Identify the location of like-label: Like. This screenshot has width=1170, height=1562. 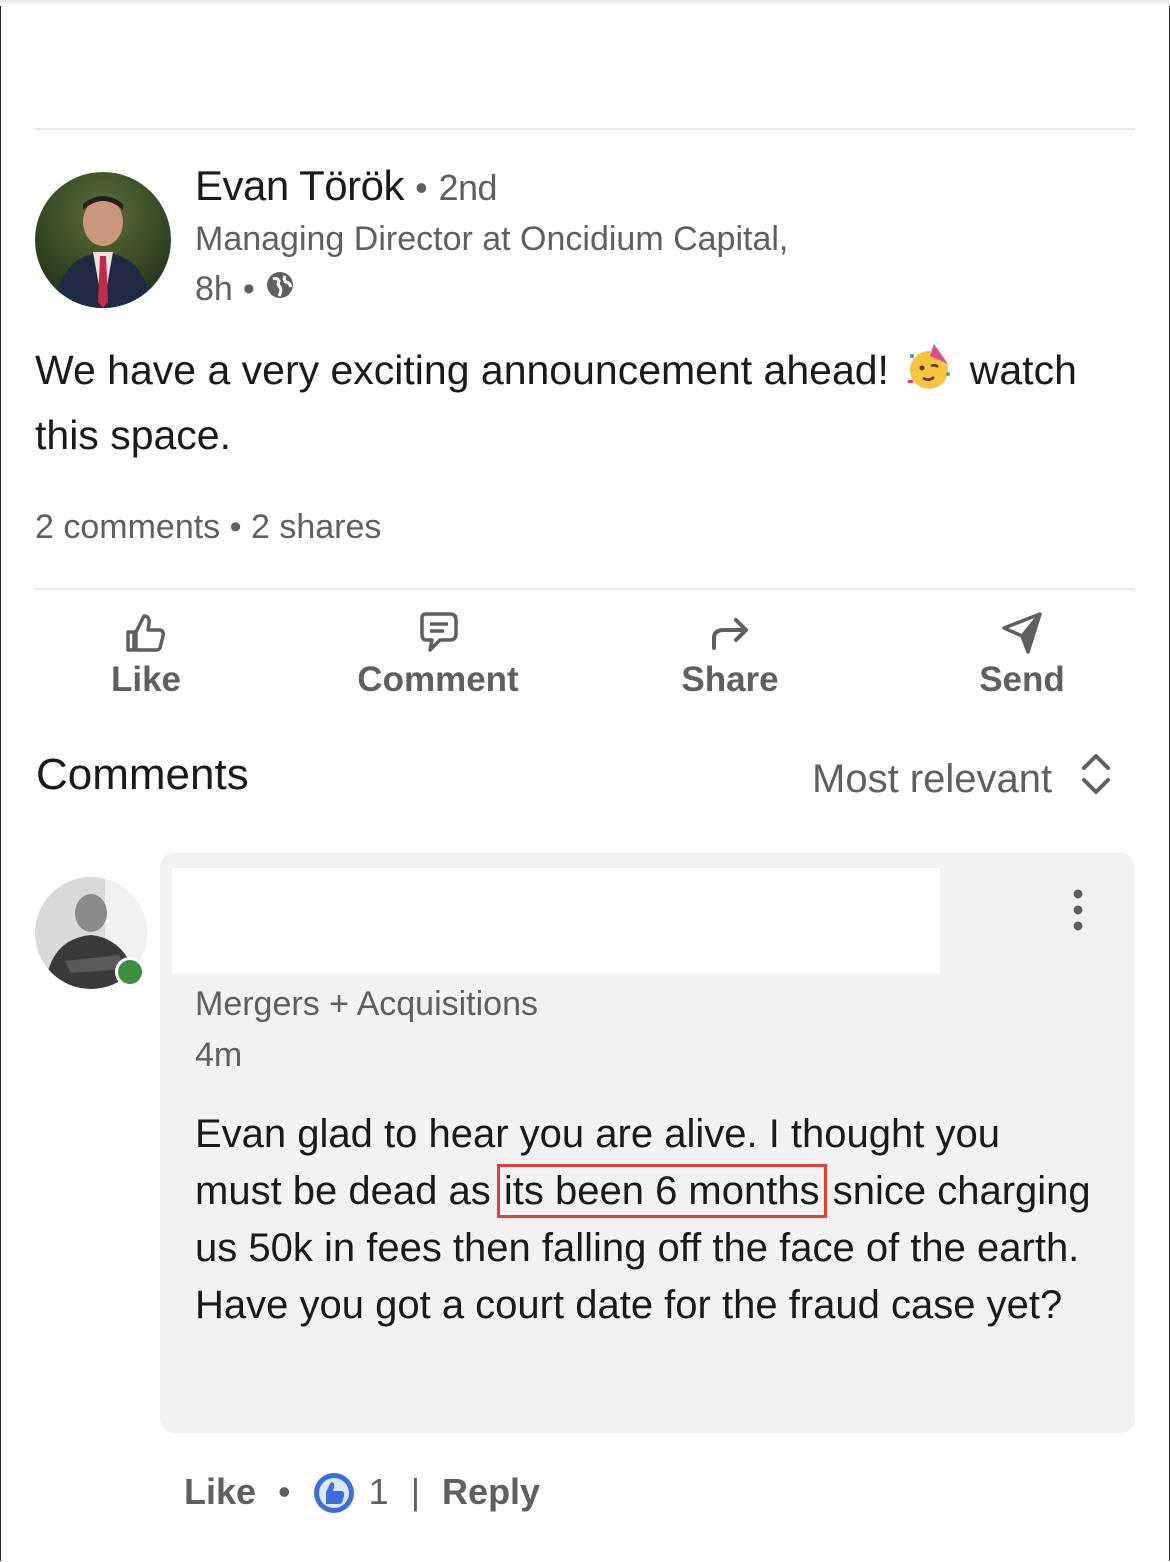
(146, 679).